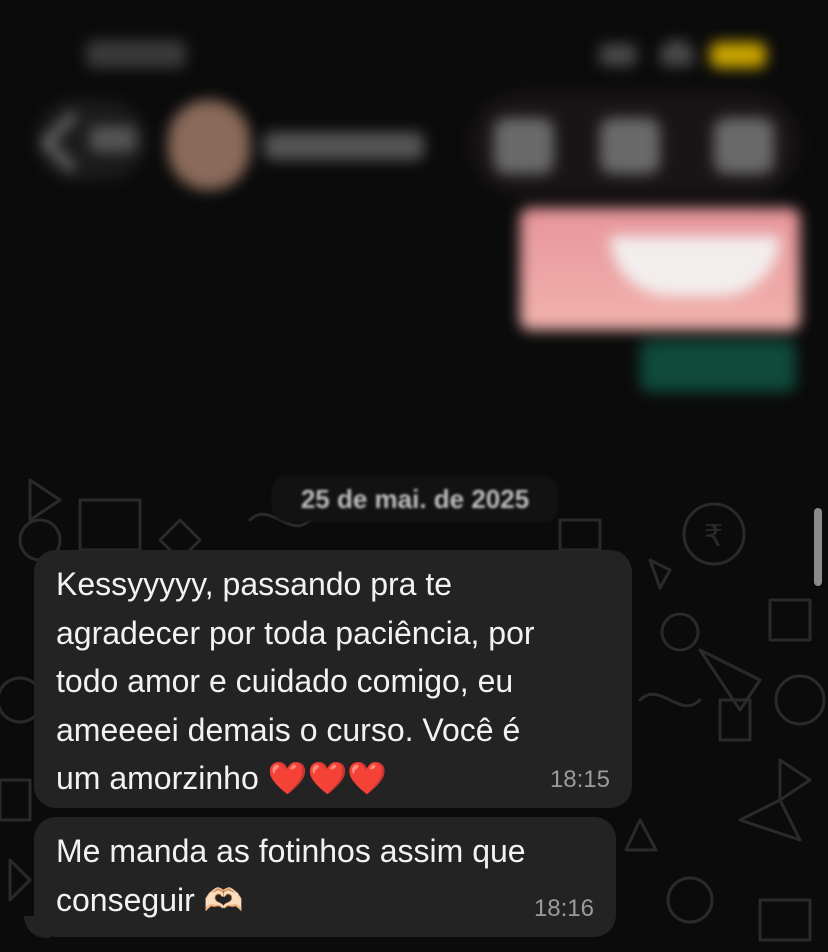  What do you see at coordinates (563, 908) in the screenshot?
I see `message-timestamp: 18:16` at bounding box center [563, 908].